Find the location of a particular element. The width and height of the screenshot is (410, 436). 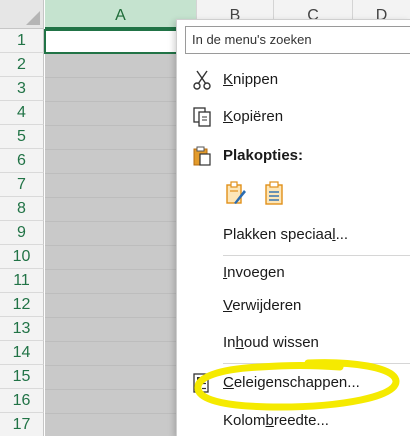

active-cell-a1 is located at coordinates (121, 42).